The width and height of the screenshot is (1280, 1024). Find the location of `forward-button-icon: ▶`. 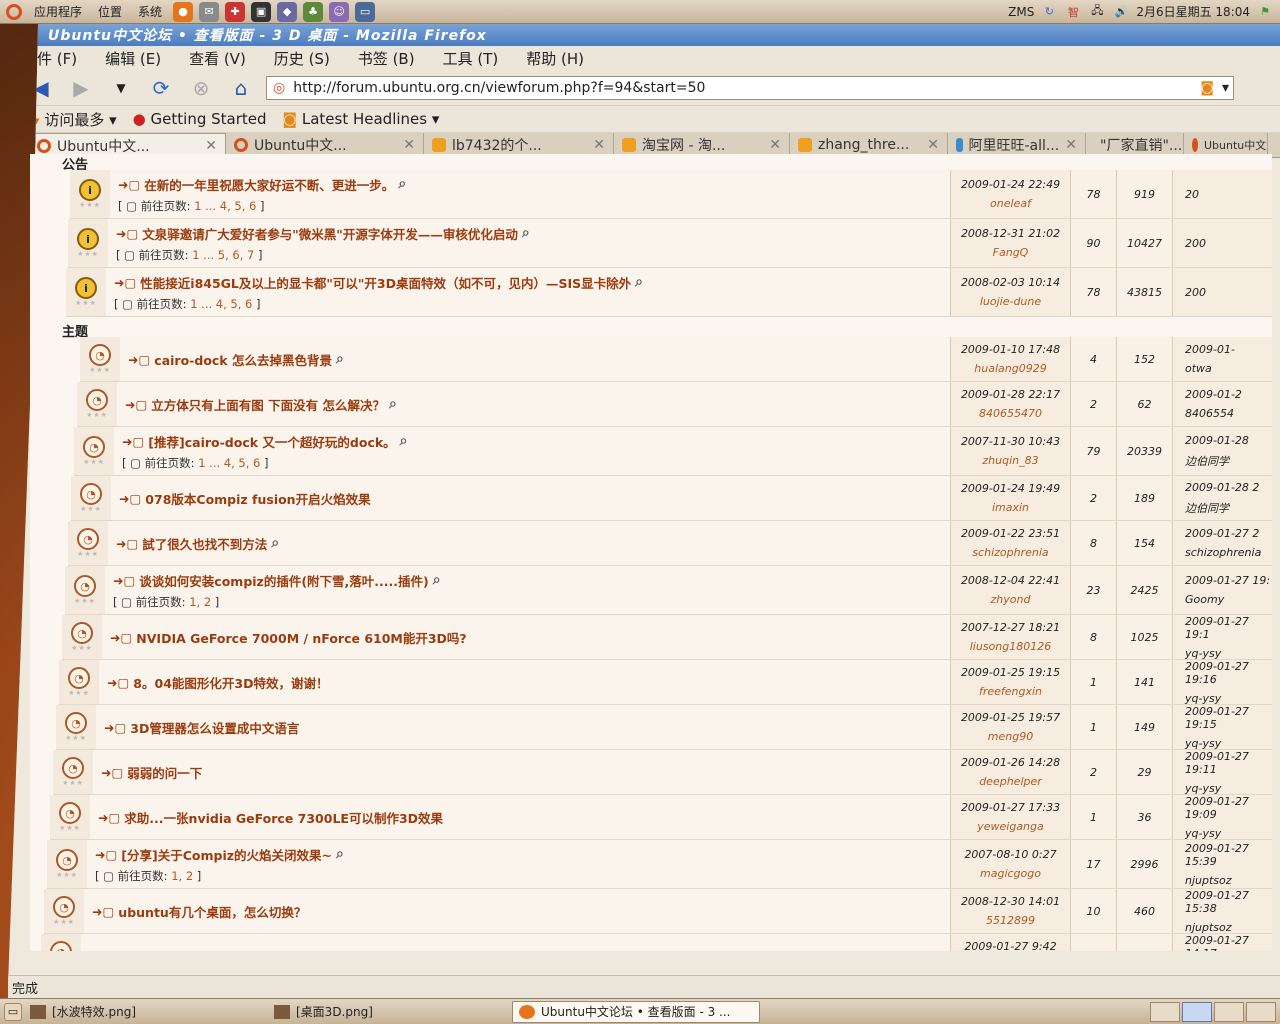

forward-button-icon: ▶ is located at coordinates (81, 88).